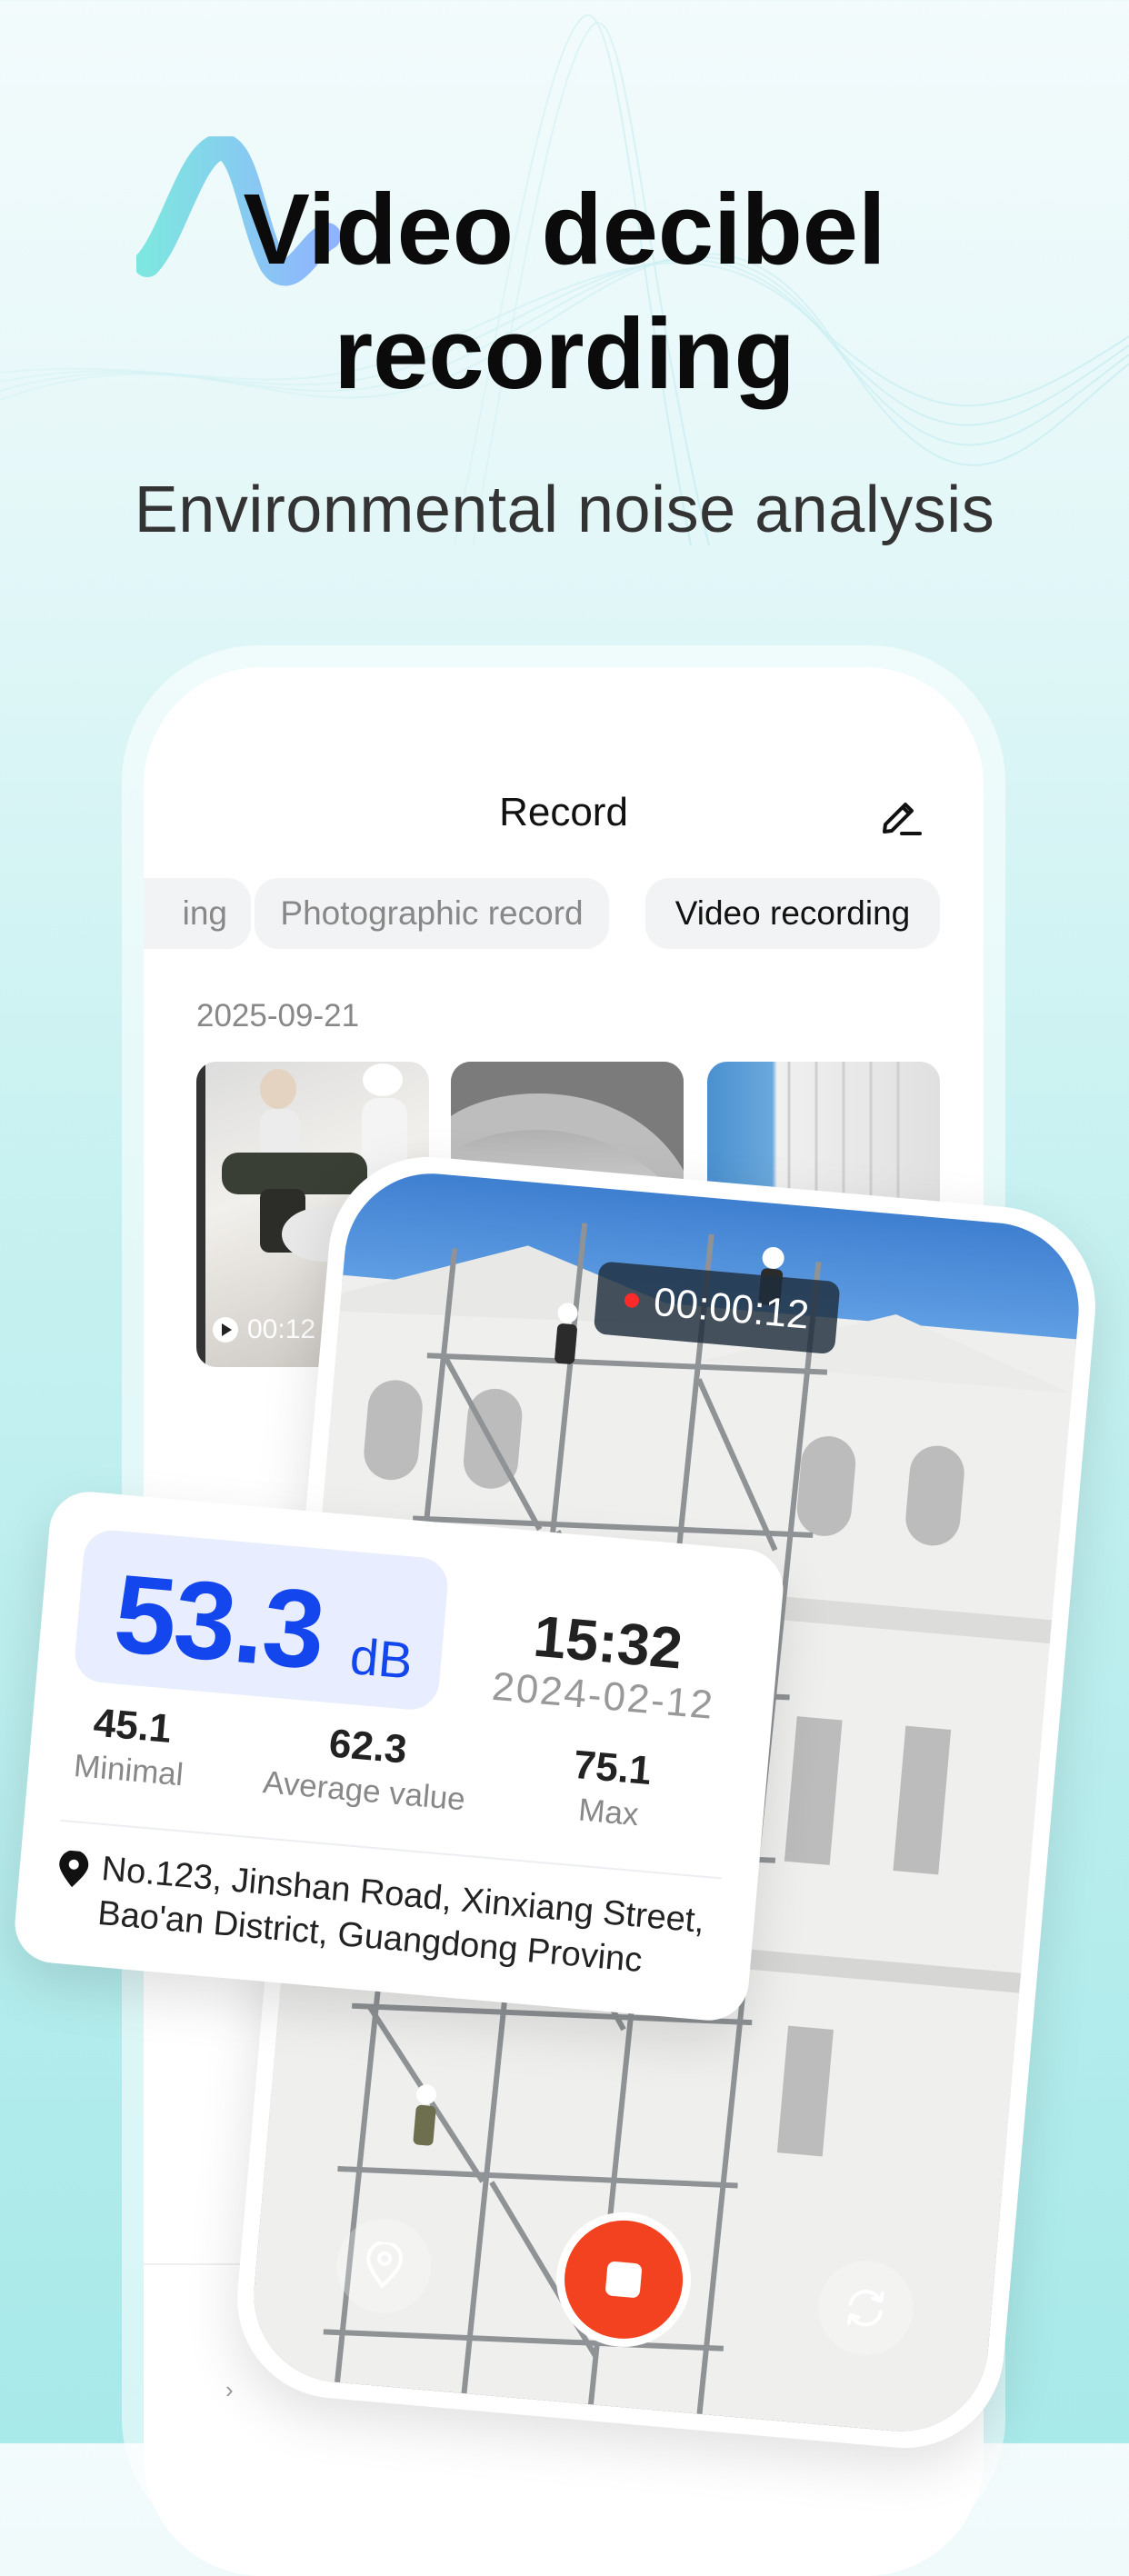 This screenshot has width=1129, height=2576. I want to click on headline-line-1: Video decibel, so click(564, 229).